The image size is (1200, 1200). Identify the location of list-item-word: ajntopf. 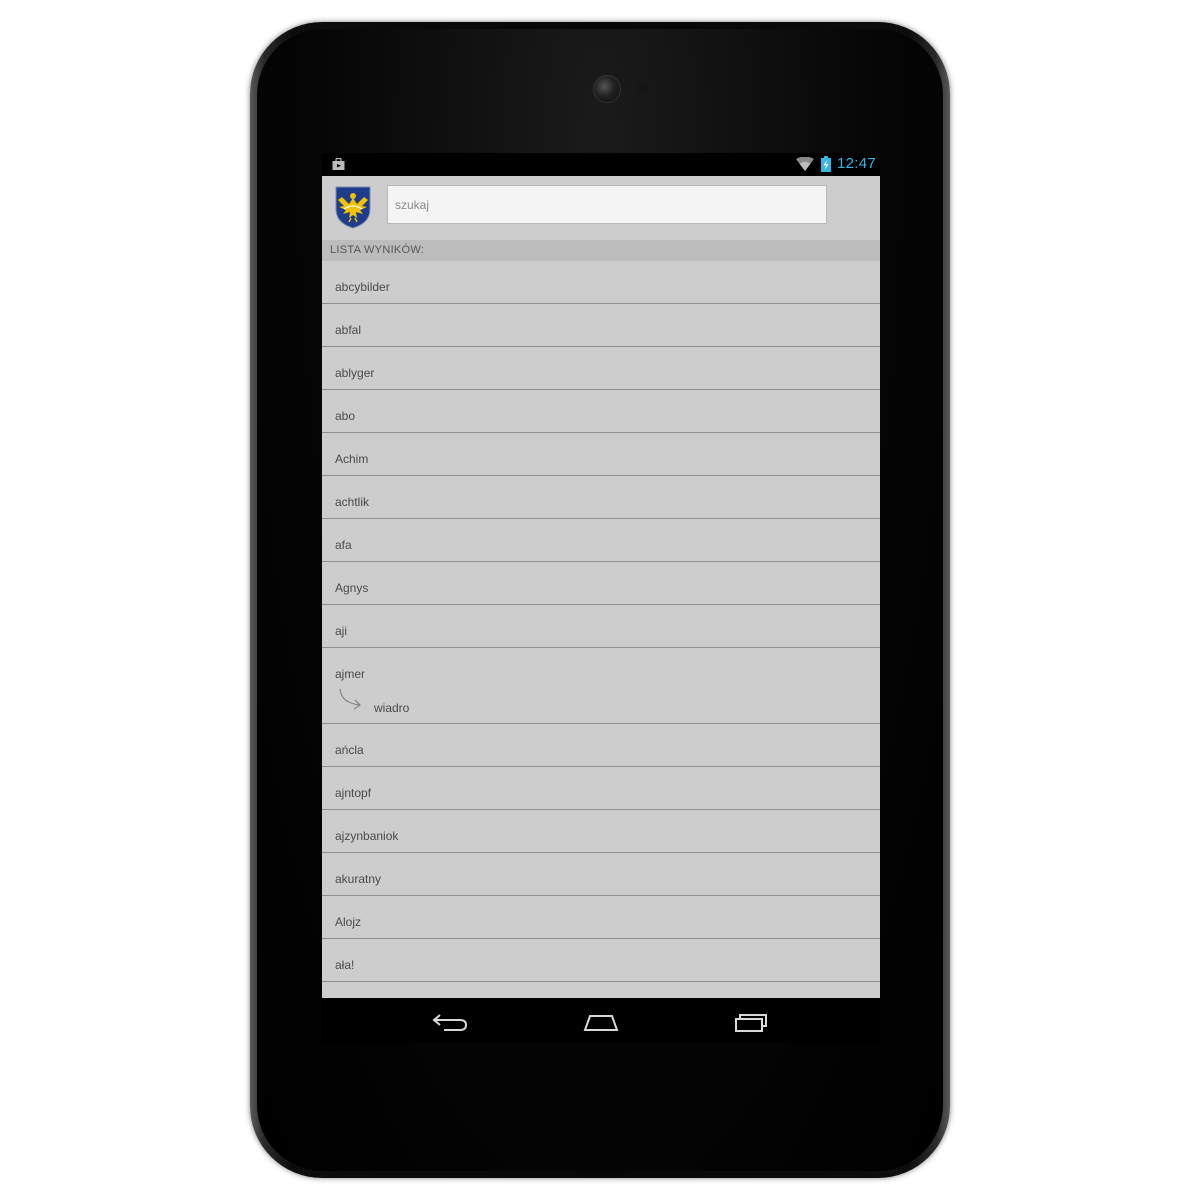
(353, 793).